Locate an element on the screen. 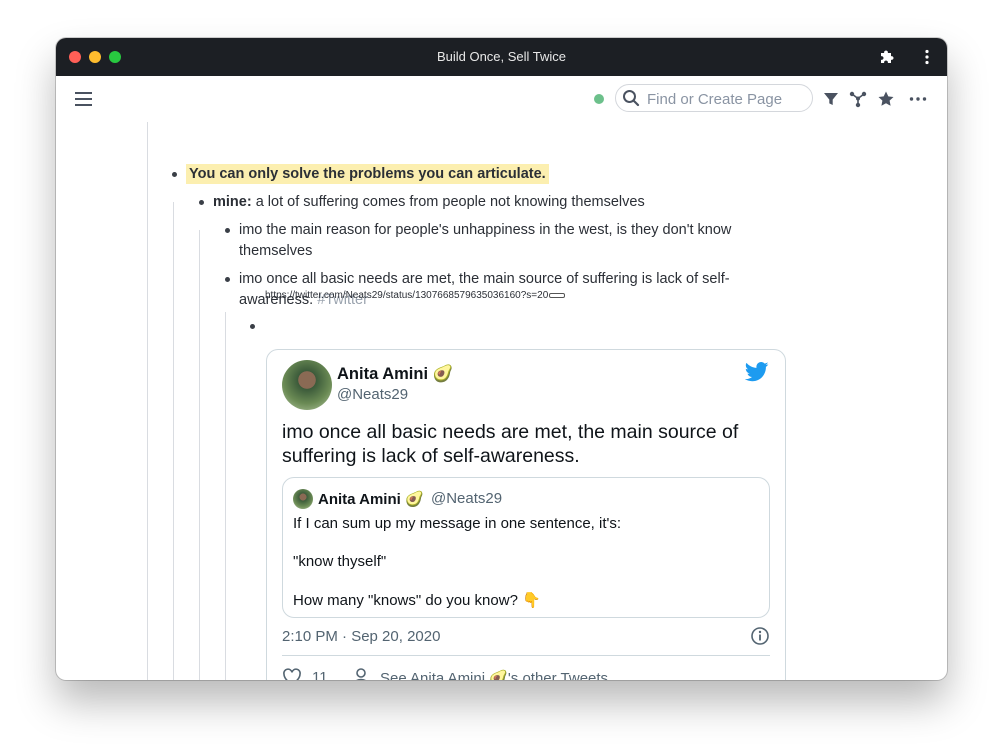 This screenshot has height=754, width=1003. toolbar is located at coordinates (501, 99).